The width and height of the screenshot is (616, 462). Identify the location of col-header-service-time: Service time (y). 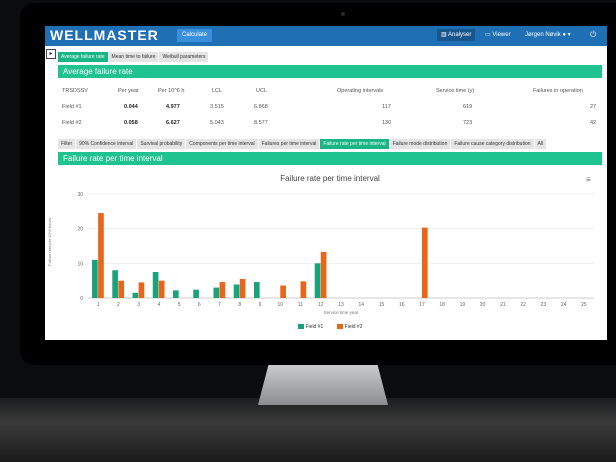
(455, 91).